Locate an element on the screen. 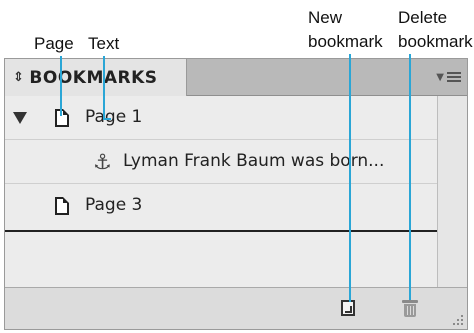 This screenshot has height=333, width=474. anchor-icon: ⚓ is located at coordinates (102, 162).